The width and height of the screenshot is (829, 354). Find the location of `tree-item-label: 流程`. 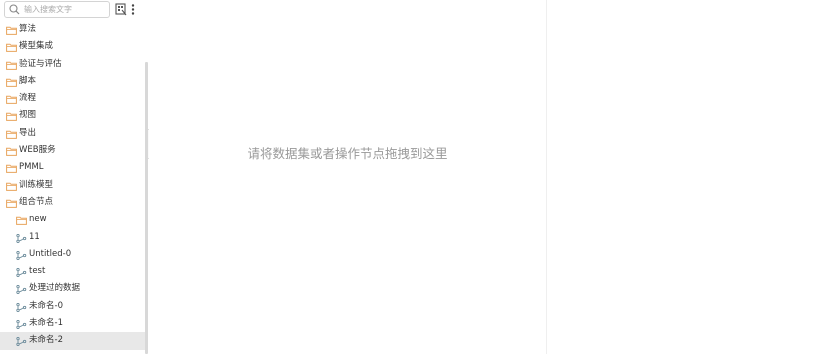

tree-item-label: 流程 is located at coordinates (28, 98).